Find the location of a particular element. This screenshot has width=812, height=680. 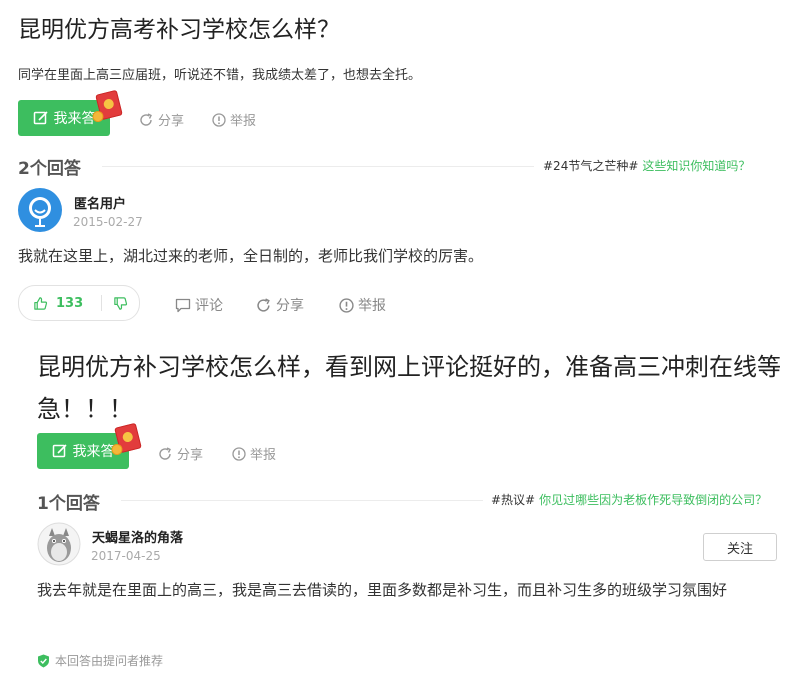

answer-date: 2017-04-25 is located at coordinates (126, 556).